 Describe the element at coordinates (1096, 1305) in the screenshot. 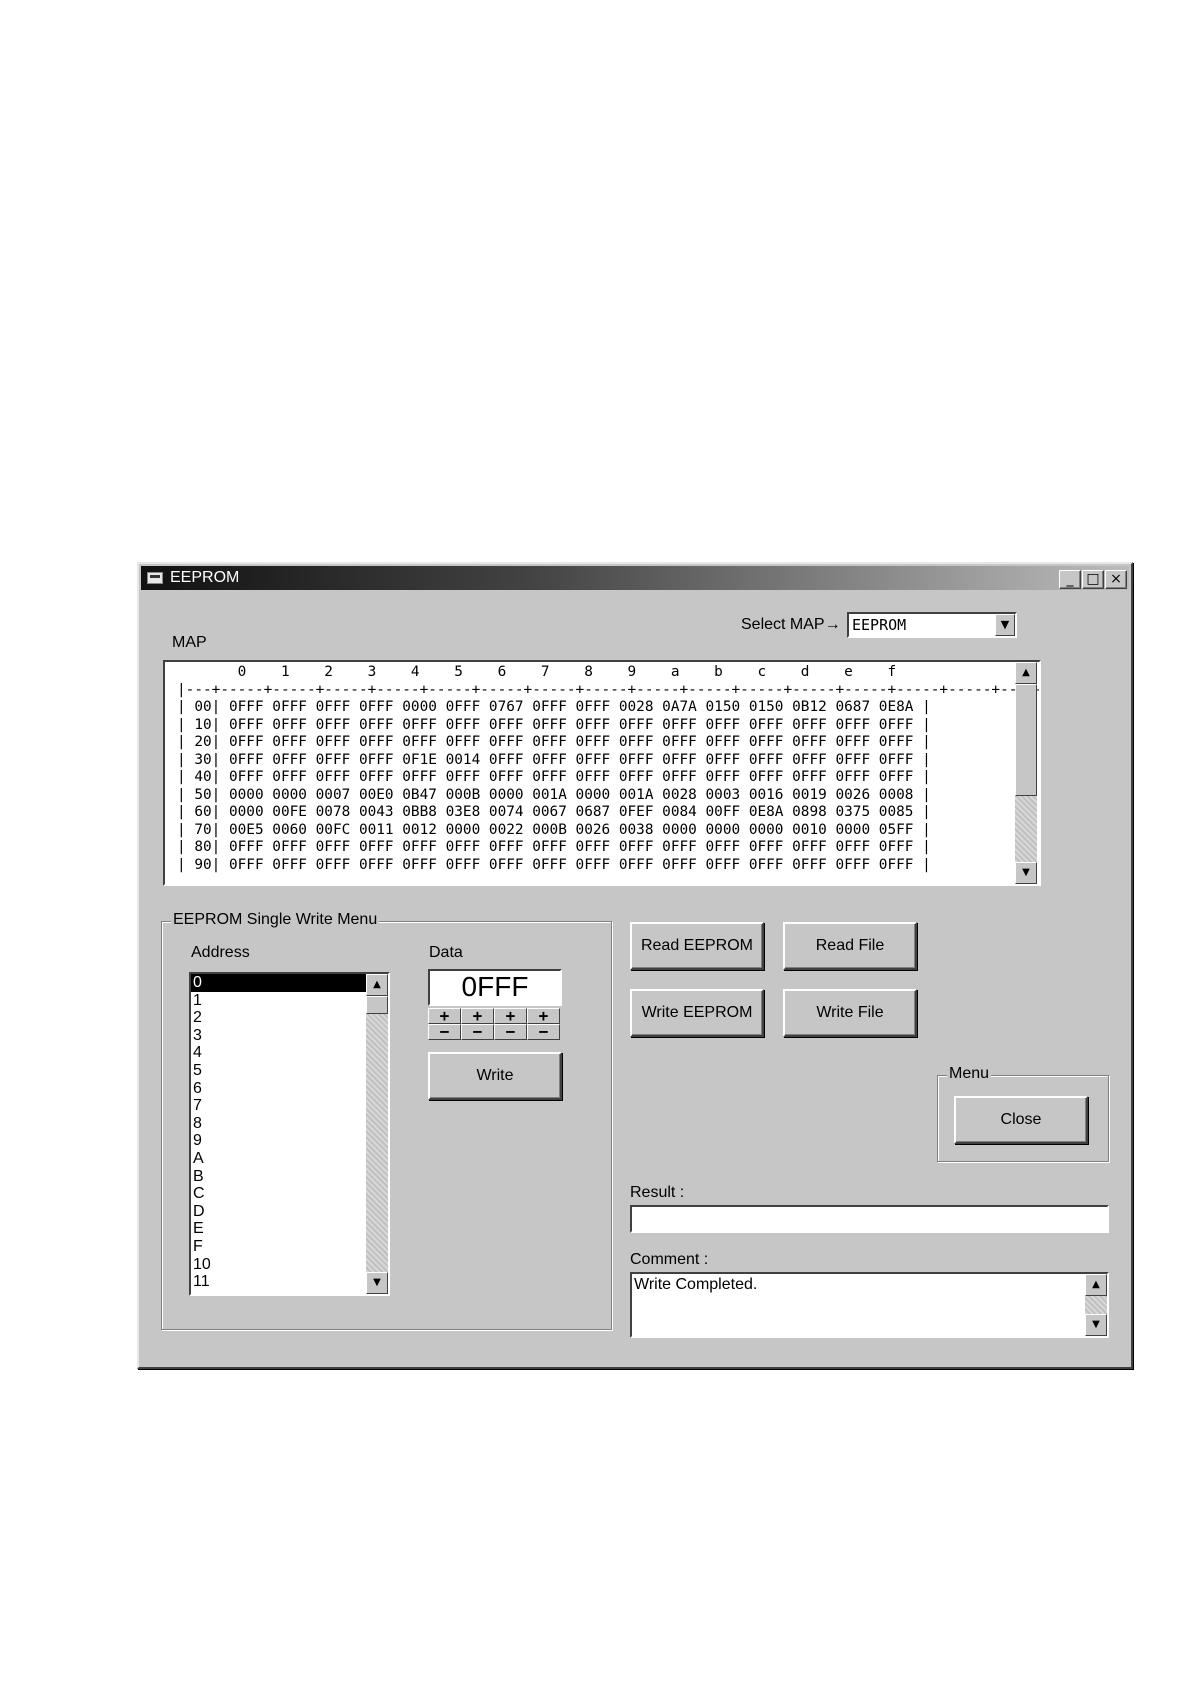

I see `comment-scrollbar: ▲ ▼` at that location.